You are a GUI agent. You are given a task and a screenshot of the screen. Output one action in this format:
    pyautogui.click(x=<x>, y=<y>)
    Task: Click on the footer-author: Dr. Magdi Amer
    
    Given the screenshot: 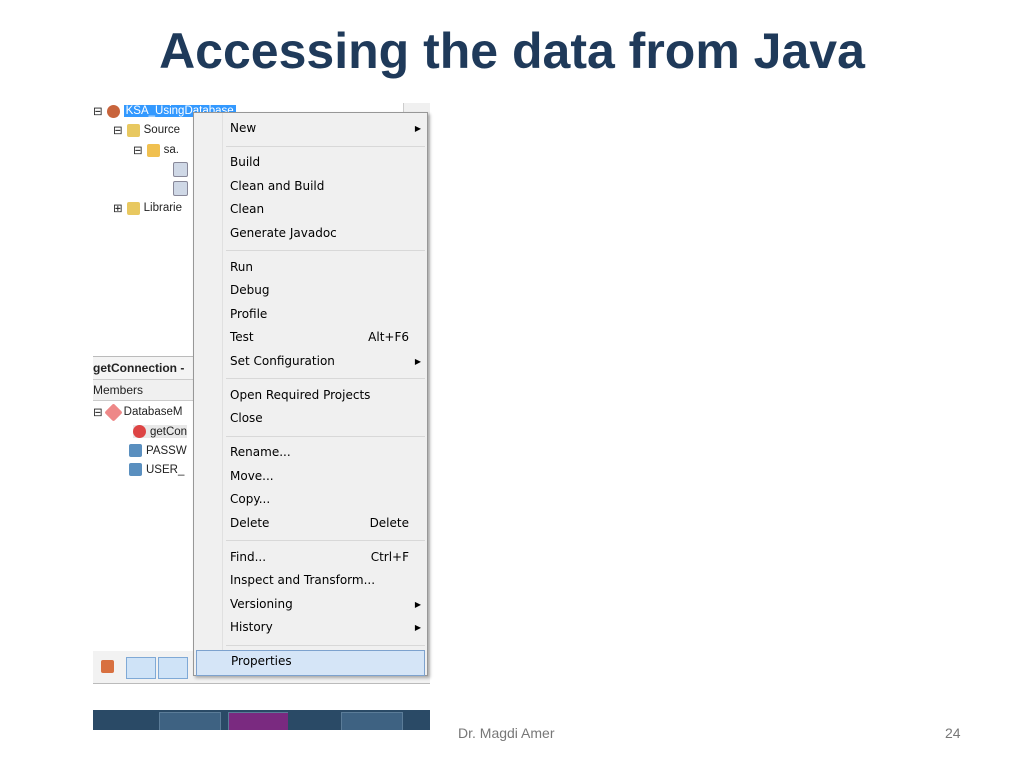 What is the action you would take?
    pyautogui.click(x=506, y=733)
    